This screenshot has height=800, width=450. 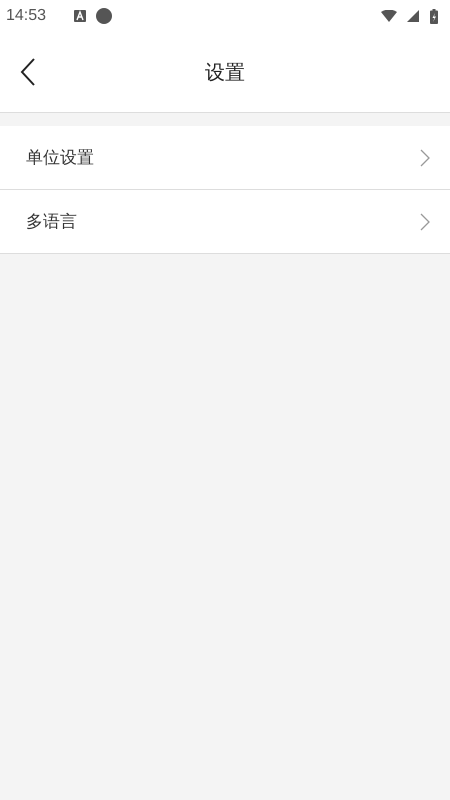 I want to click on back-button, so click(x=28, y=72).